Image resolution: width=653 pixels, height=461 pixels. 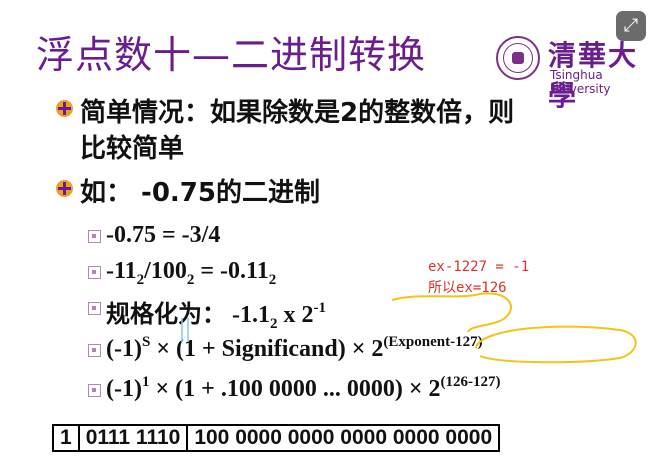 I want to click on ieee754-bit-fields: 1 0111 1110 100 0000 0000 0000 0000 0000, so click(x=276, y=438).